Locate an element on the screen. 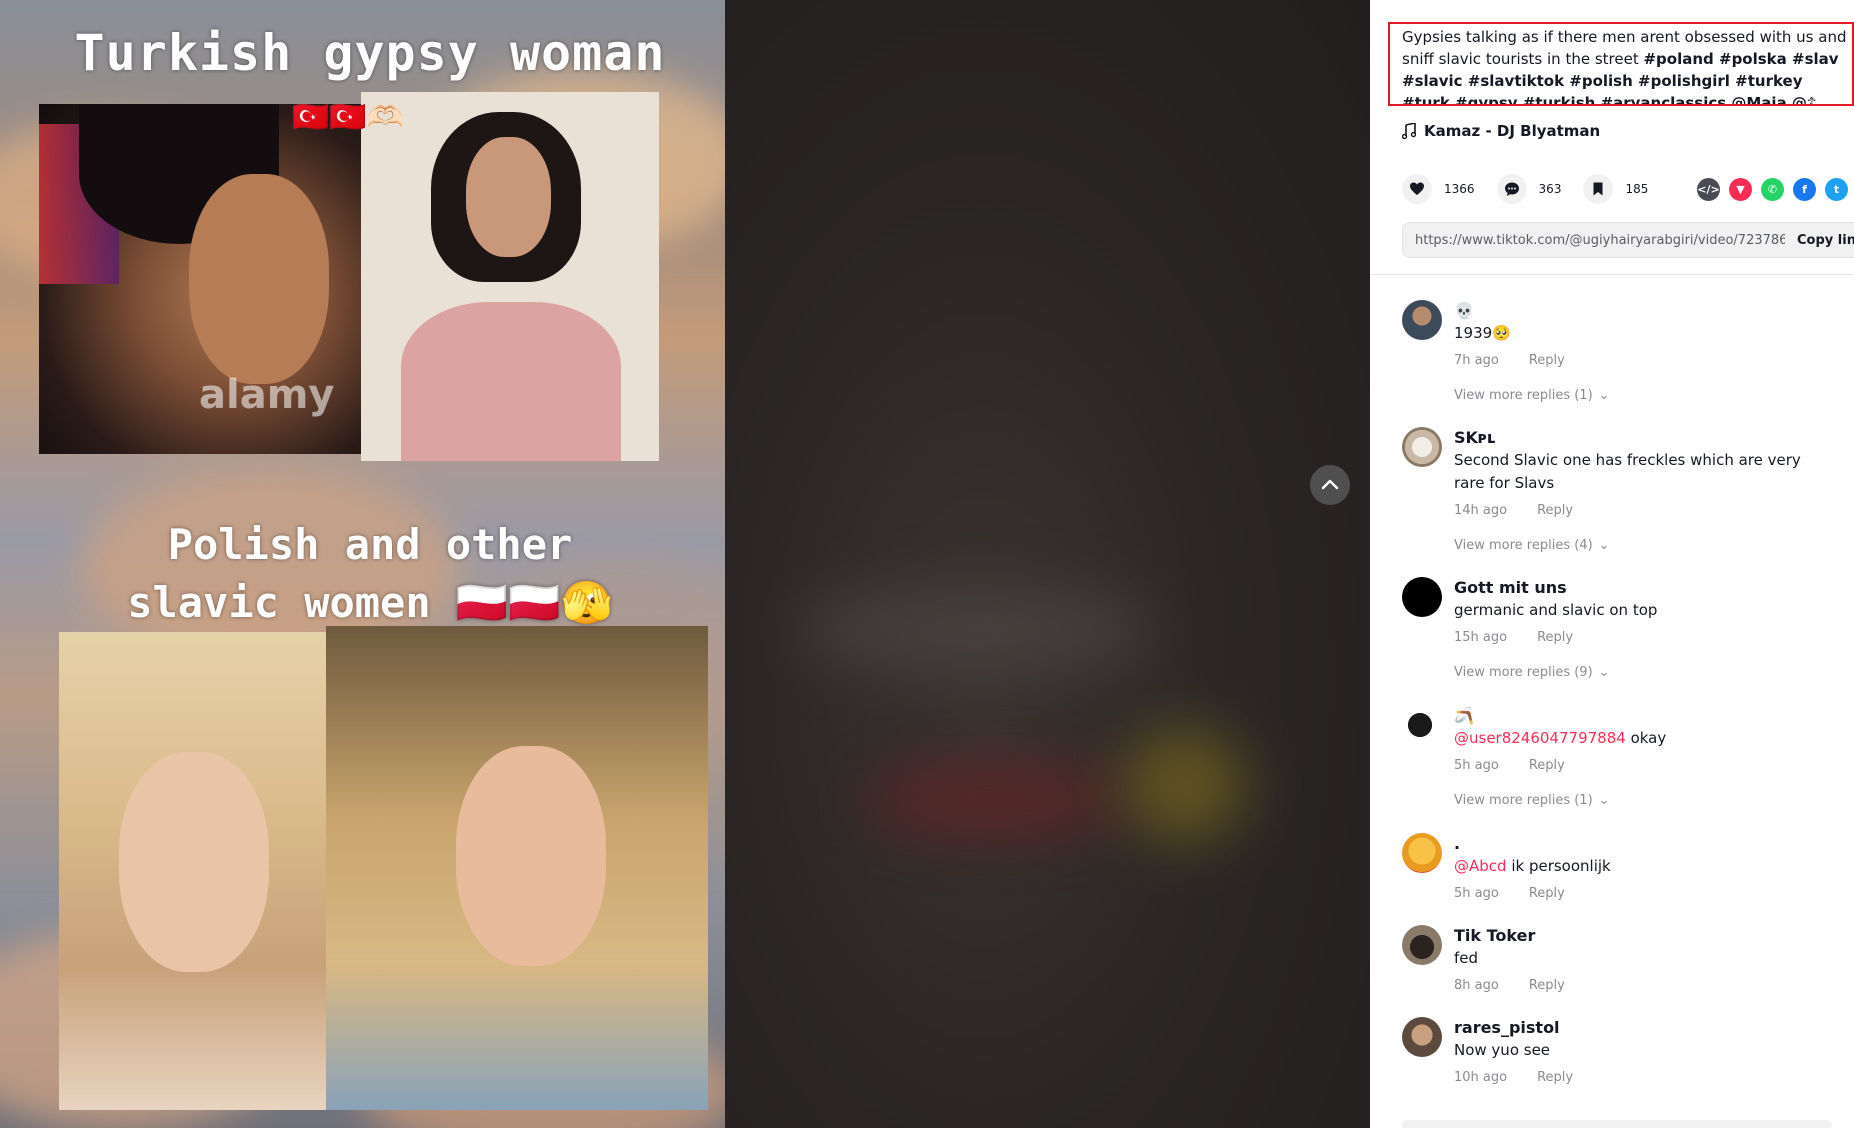 The width and height of the screenshot is (1854, 1128). comment-author: 🪃 is located at coordinates (1644, 716).